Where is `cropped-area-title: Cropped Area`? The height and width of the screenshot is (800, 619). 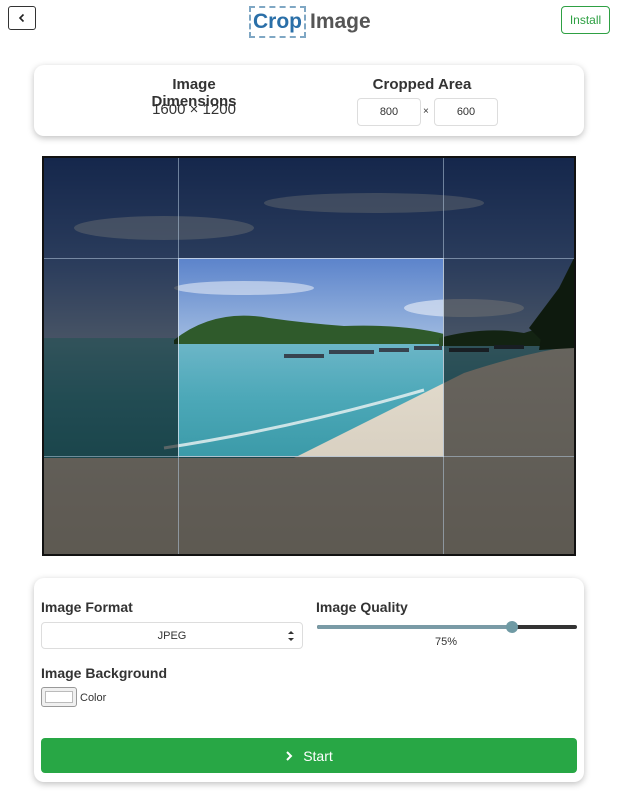 cropped-area-title: Cropped Area is located at coordinates (422, 84).